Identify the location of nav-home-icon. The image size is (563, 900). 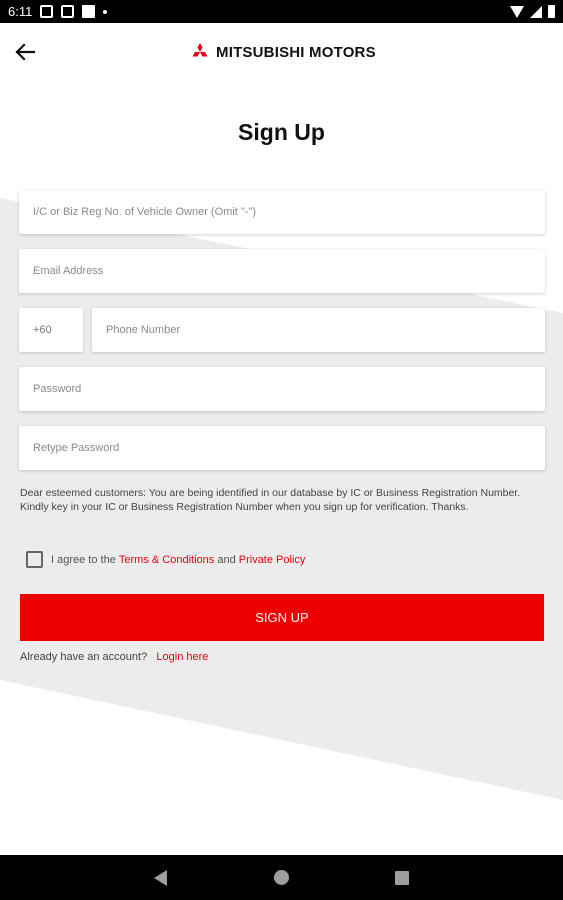
(281, 877).